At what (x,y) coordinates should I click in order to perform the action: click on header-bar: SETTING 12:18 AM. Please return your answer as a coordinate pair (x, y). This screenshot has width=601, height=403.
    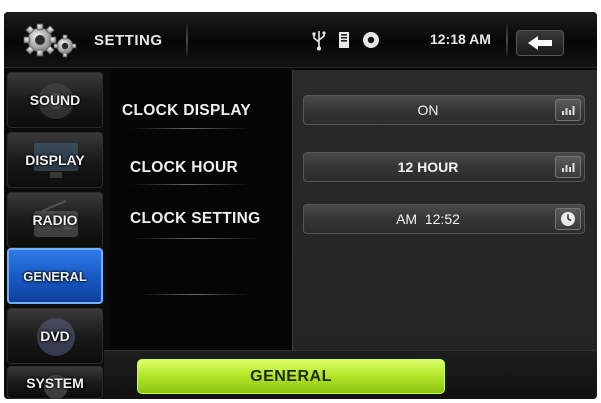
    Looking at the image, I should click on (300, 40).